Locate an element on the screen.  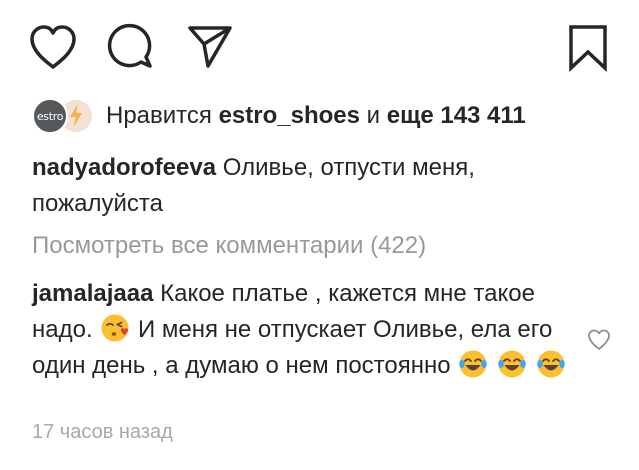
likes-row: estro Нравится estro_shoes и еще 143 411 is located at coordinates (279, 116).